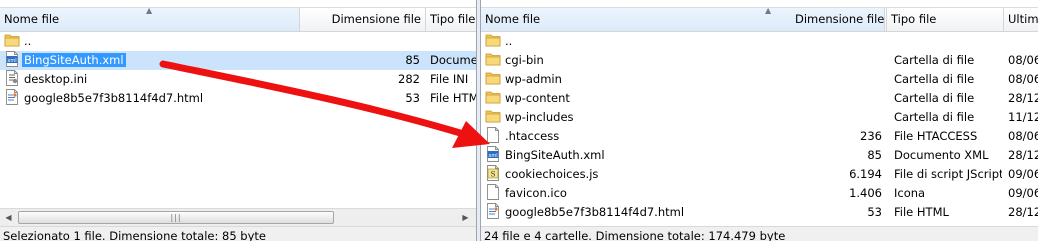 The image size is (1038, 241). I want to click on file-name-cell: .., so click(638, 41).